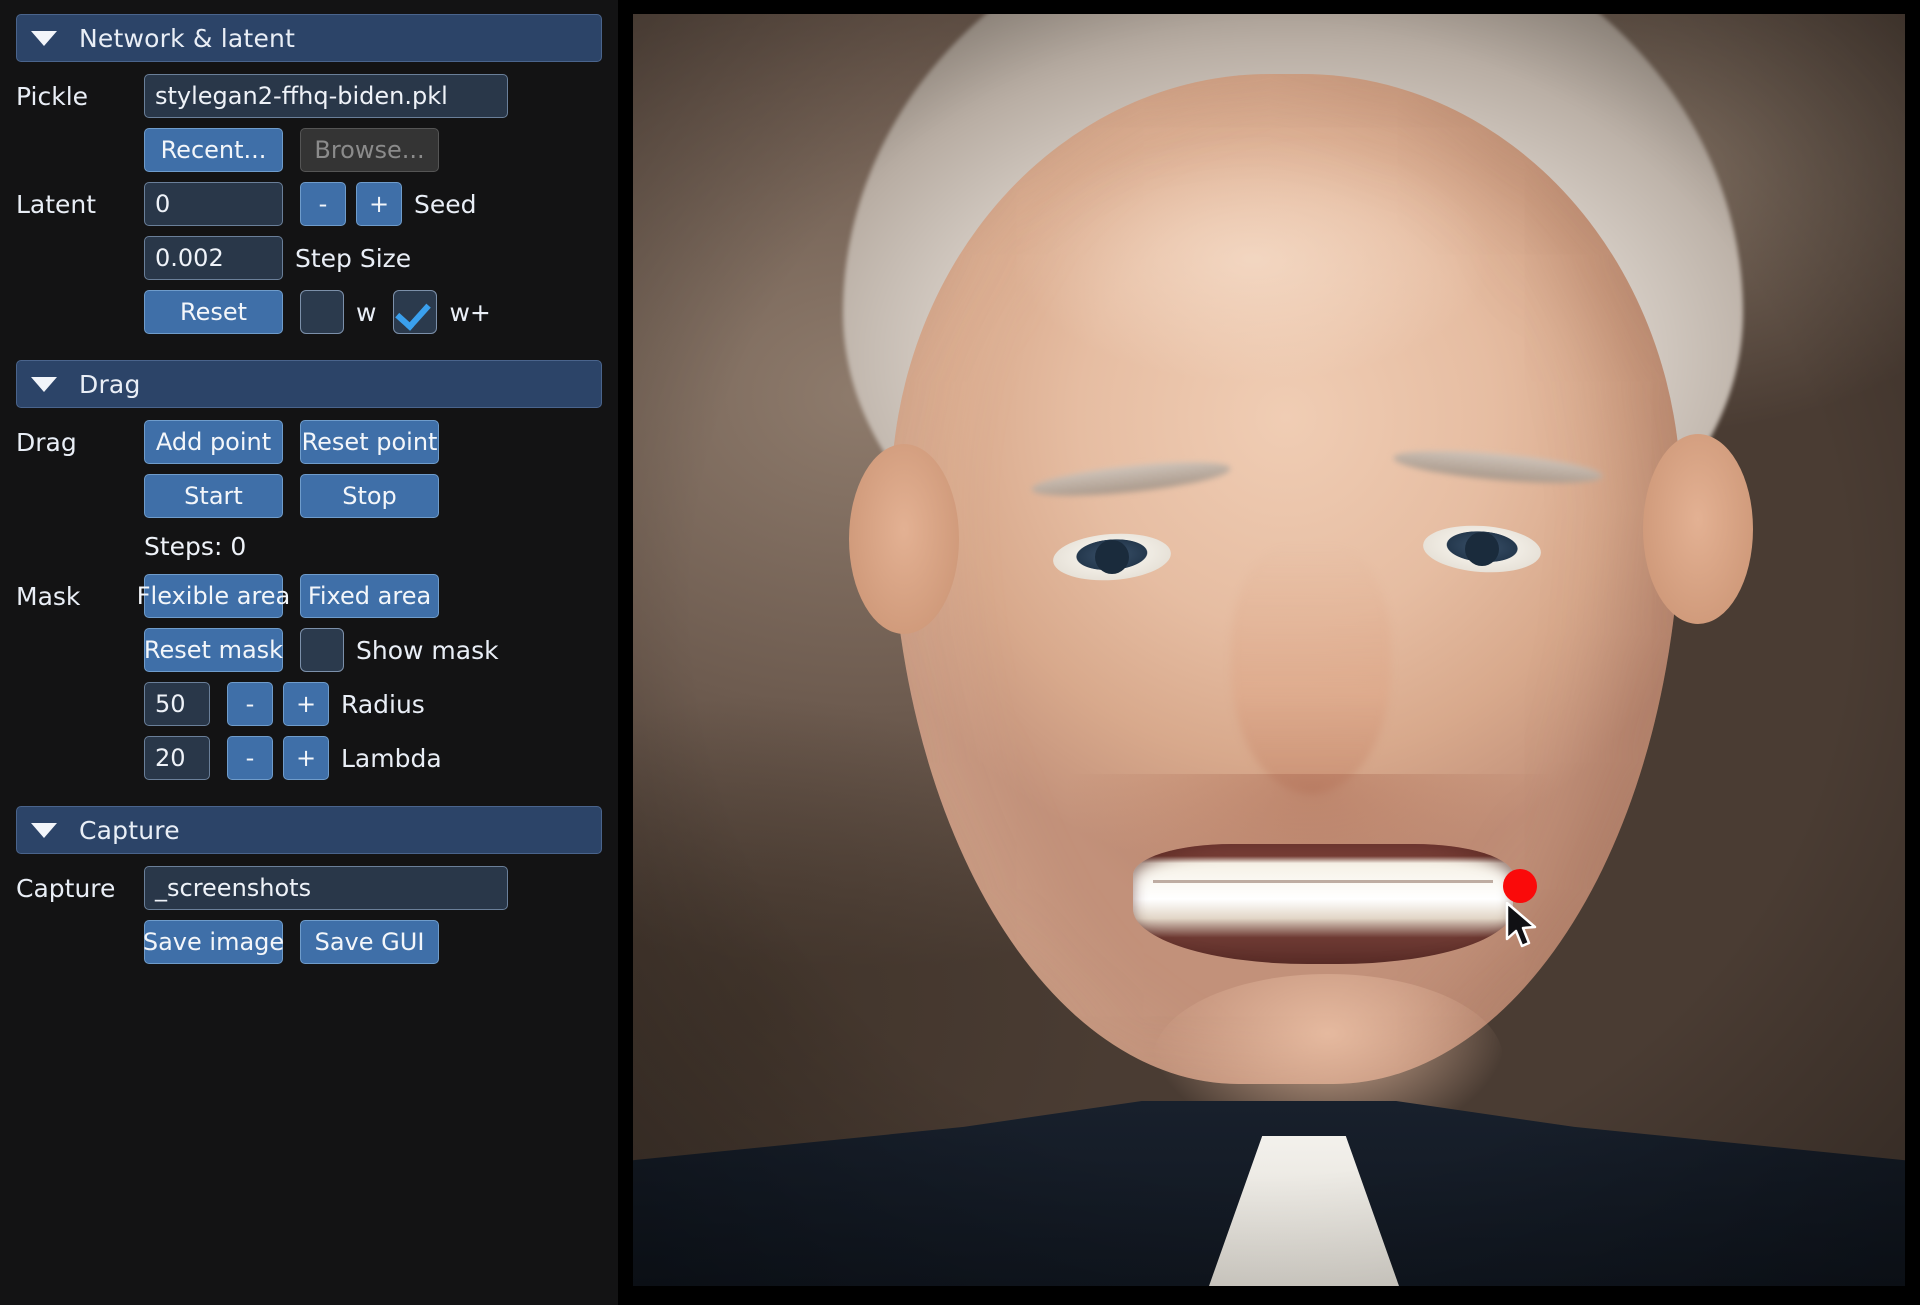  What do you see at coordinates (195, 546) in the screenshot?
I see `steps-counter: Steps: 0` at bounding box center [195, 546].